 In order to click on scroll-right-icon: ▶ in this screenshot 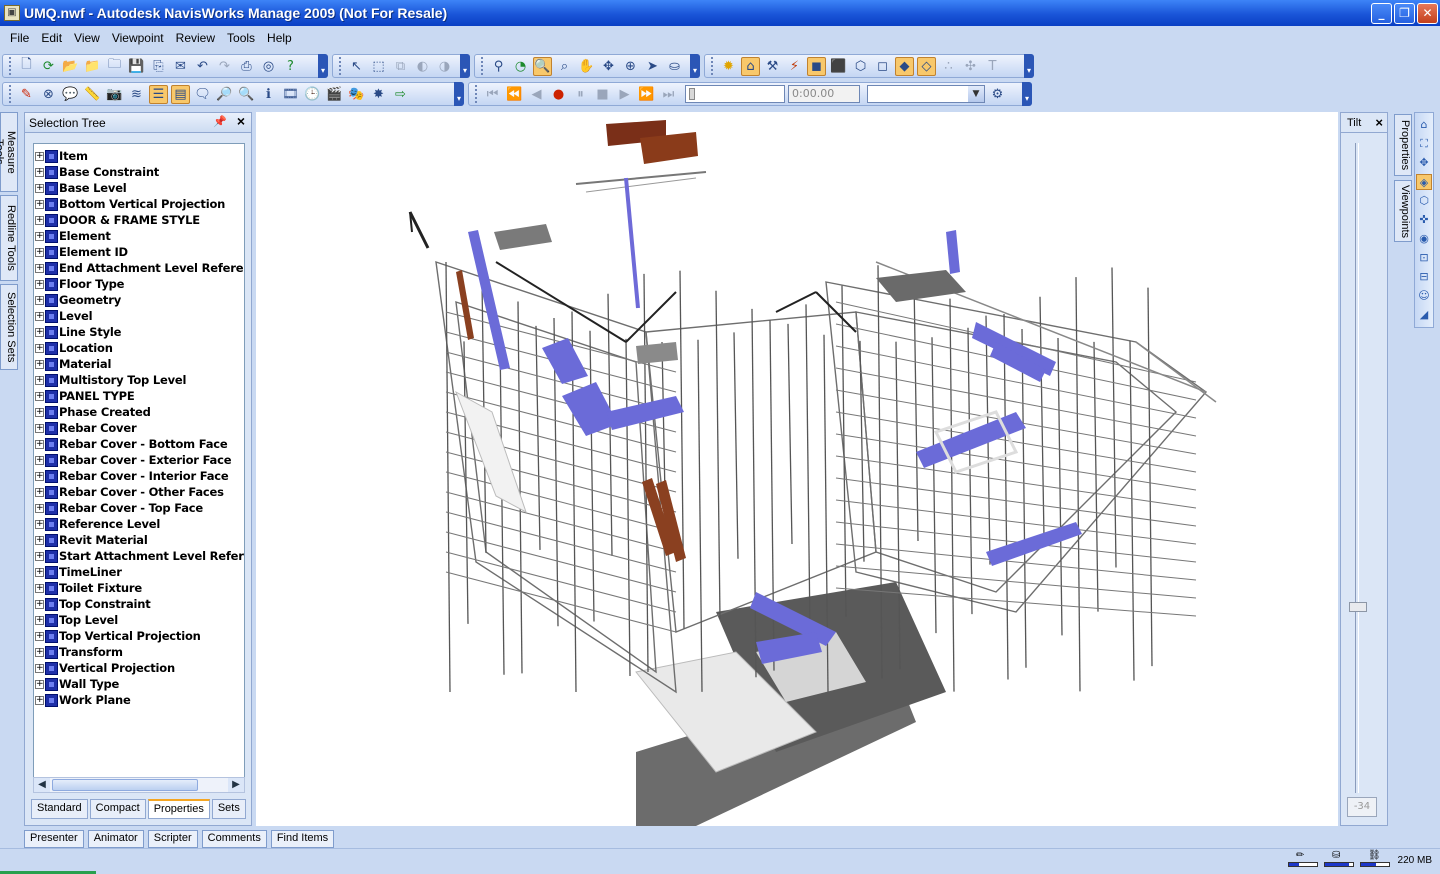, I will do `click(236, 785)`.